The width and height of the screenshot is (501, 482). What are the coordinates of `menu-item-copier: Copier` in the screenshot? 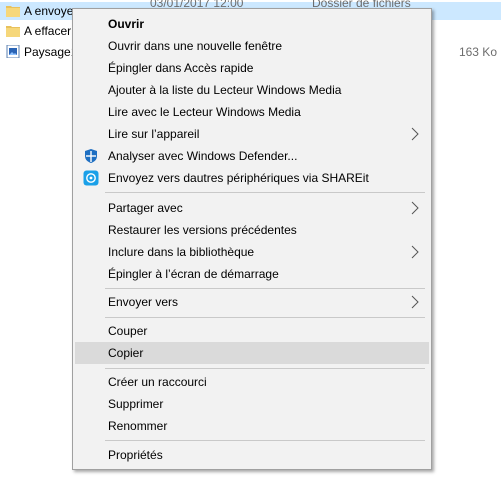 It's located at (252, 353).